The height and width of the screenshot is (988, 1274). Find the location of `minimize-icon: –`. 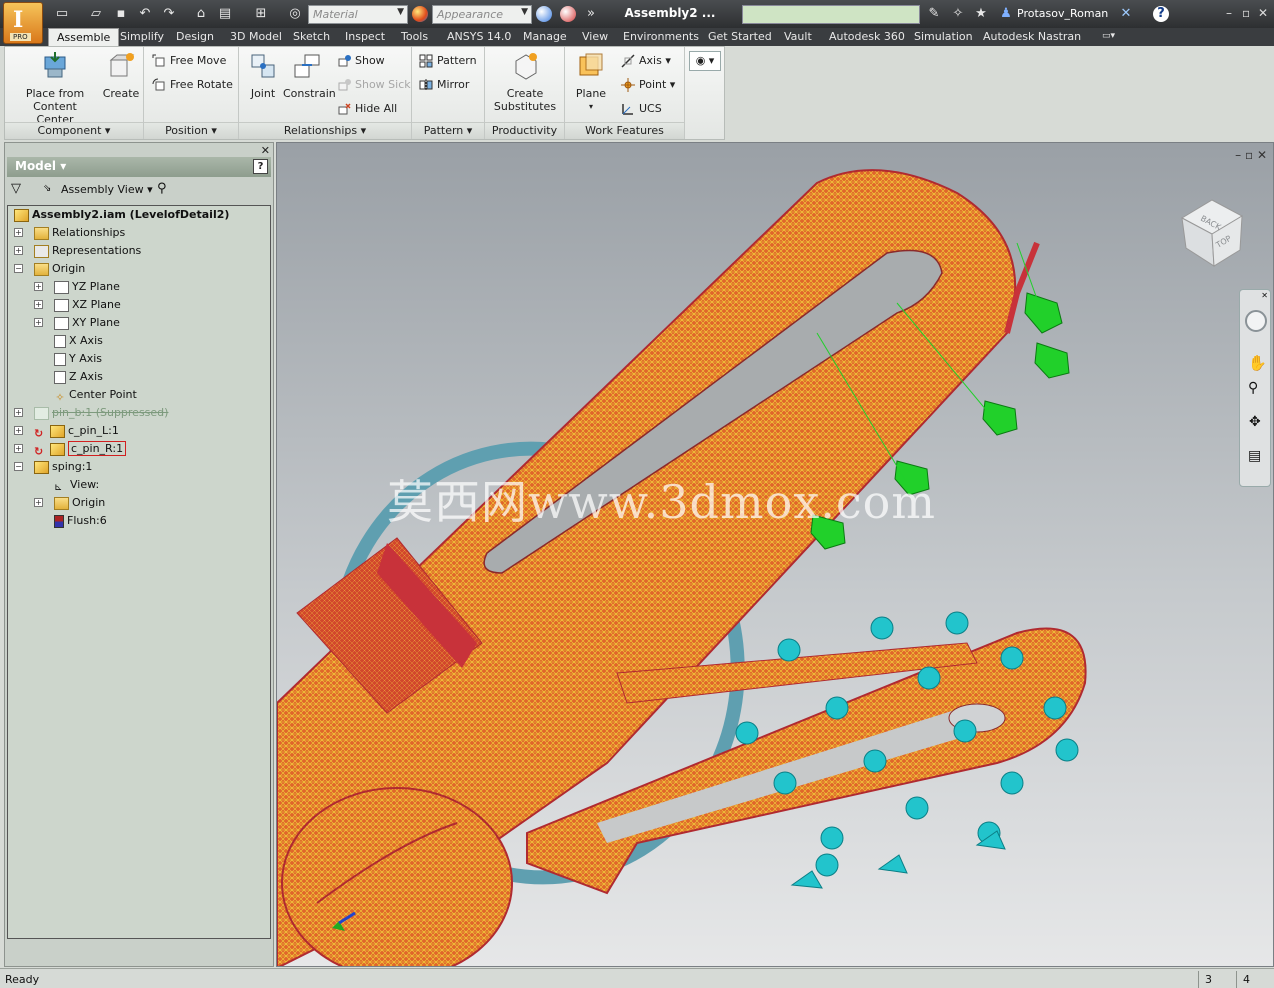

minimize-icon: – is located at coordinates (1229, 13).